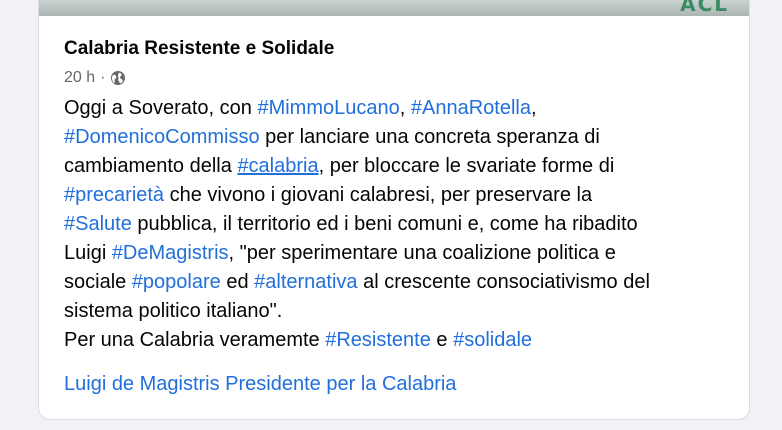 Image resolution: width=782 pixels, height=430 pixels. Describe the element at coordinates (173, 311) in the screenshot. I see `post-text: sistema politico italiano".` at that location.